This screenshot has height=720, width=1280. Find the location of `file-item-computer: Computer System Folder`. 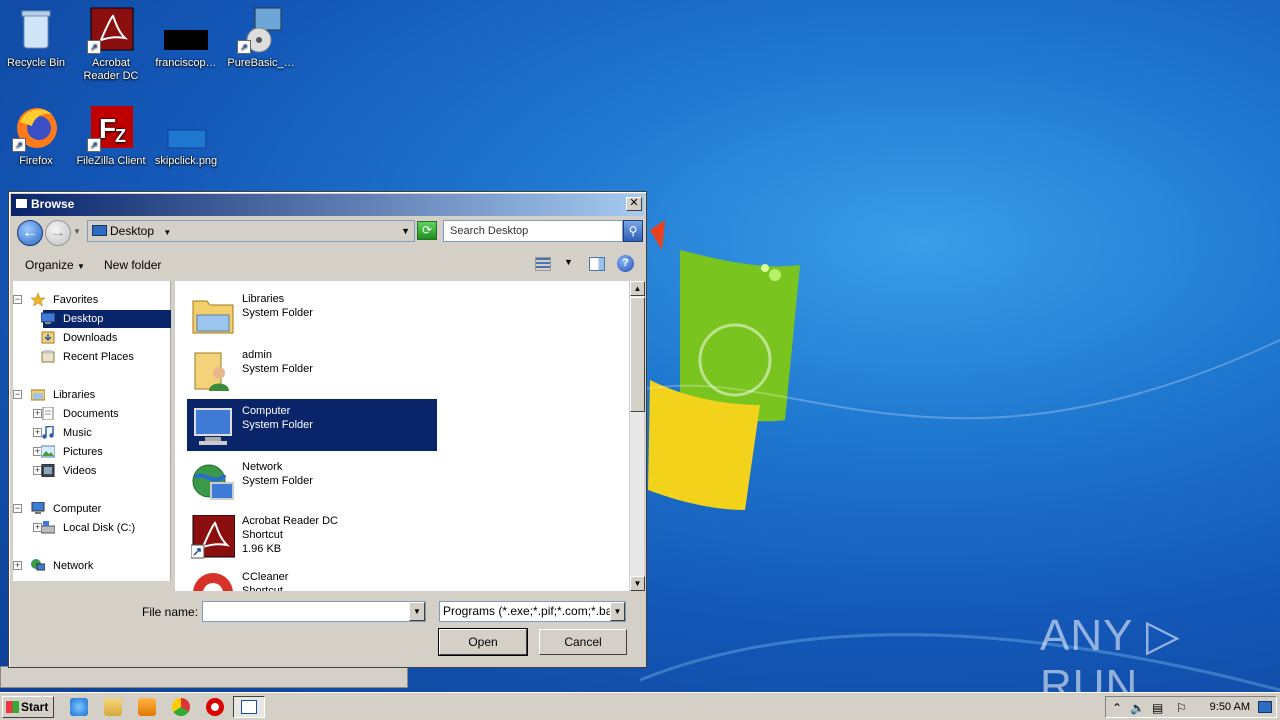

file-item-computer: Computer System Folder is located at coordinates (312, 425).